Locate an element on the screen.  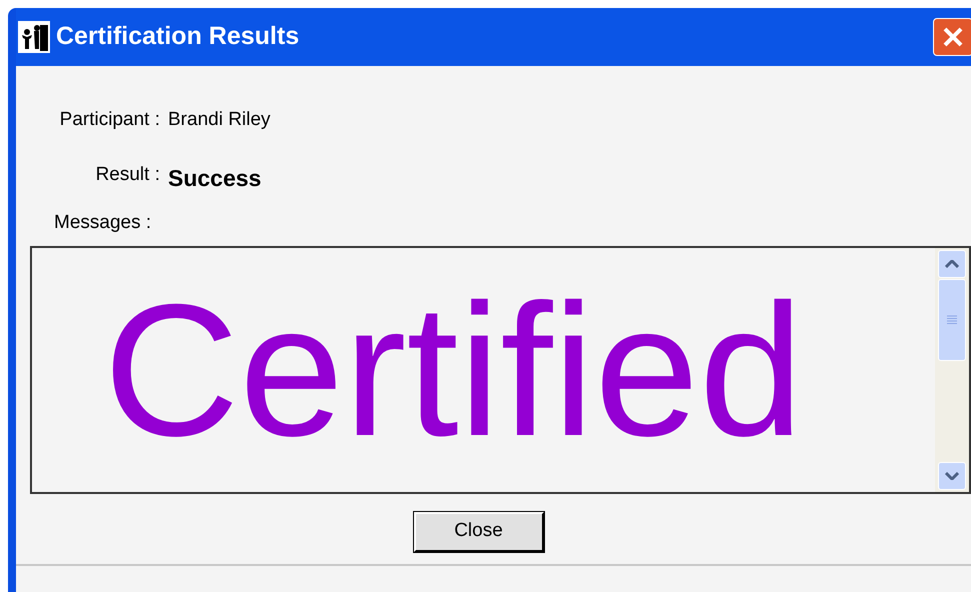
scroll-up-button is located at coordinates (952, 264).